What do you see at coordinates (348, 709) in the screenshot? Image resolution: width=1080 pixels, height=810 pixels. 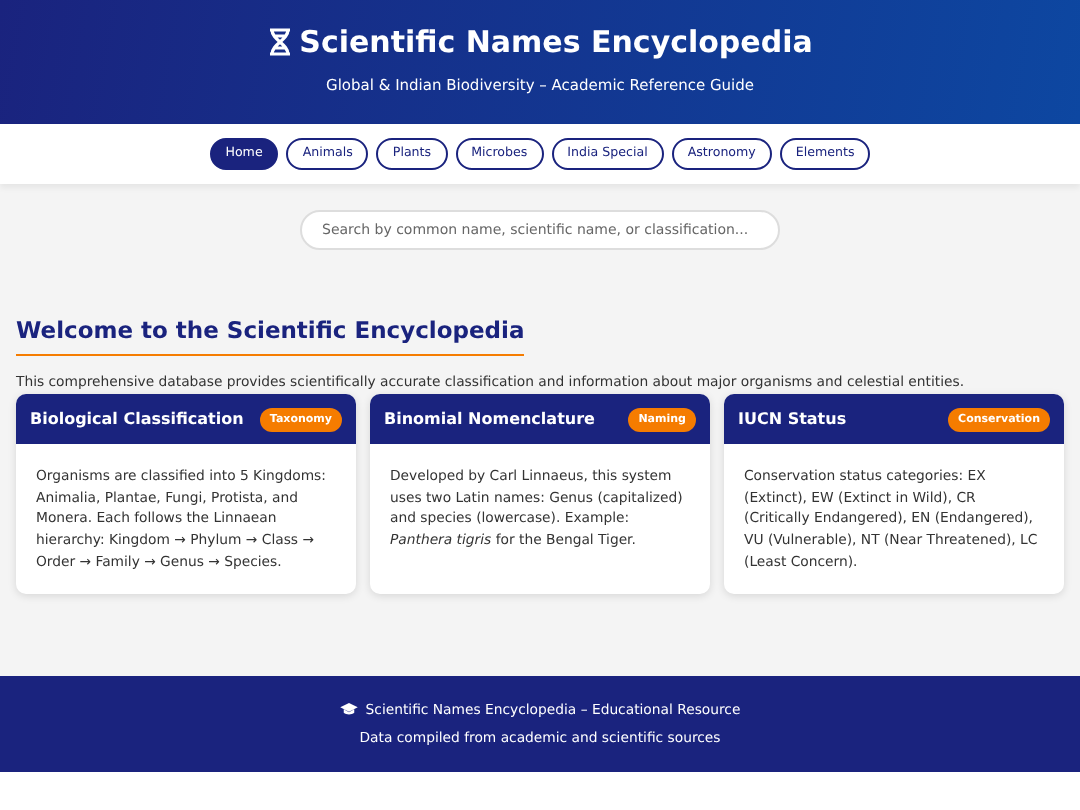 I see `graduation-cap-icon` at bounding box center [348, 709].